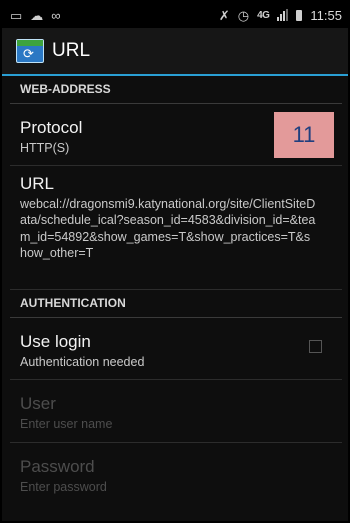  Describe the element at coordinates (243, 15) in the screenshot. I see `alarm-icon: ◷` at that location.